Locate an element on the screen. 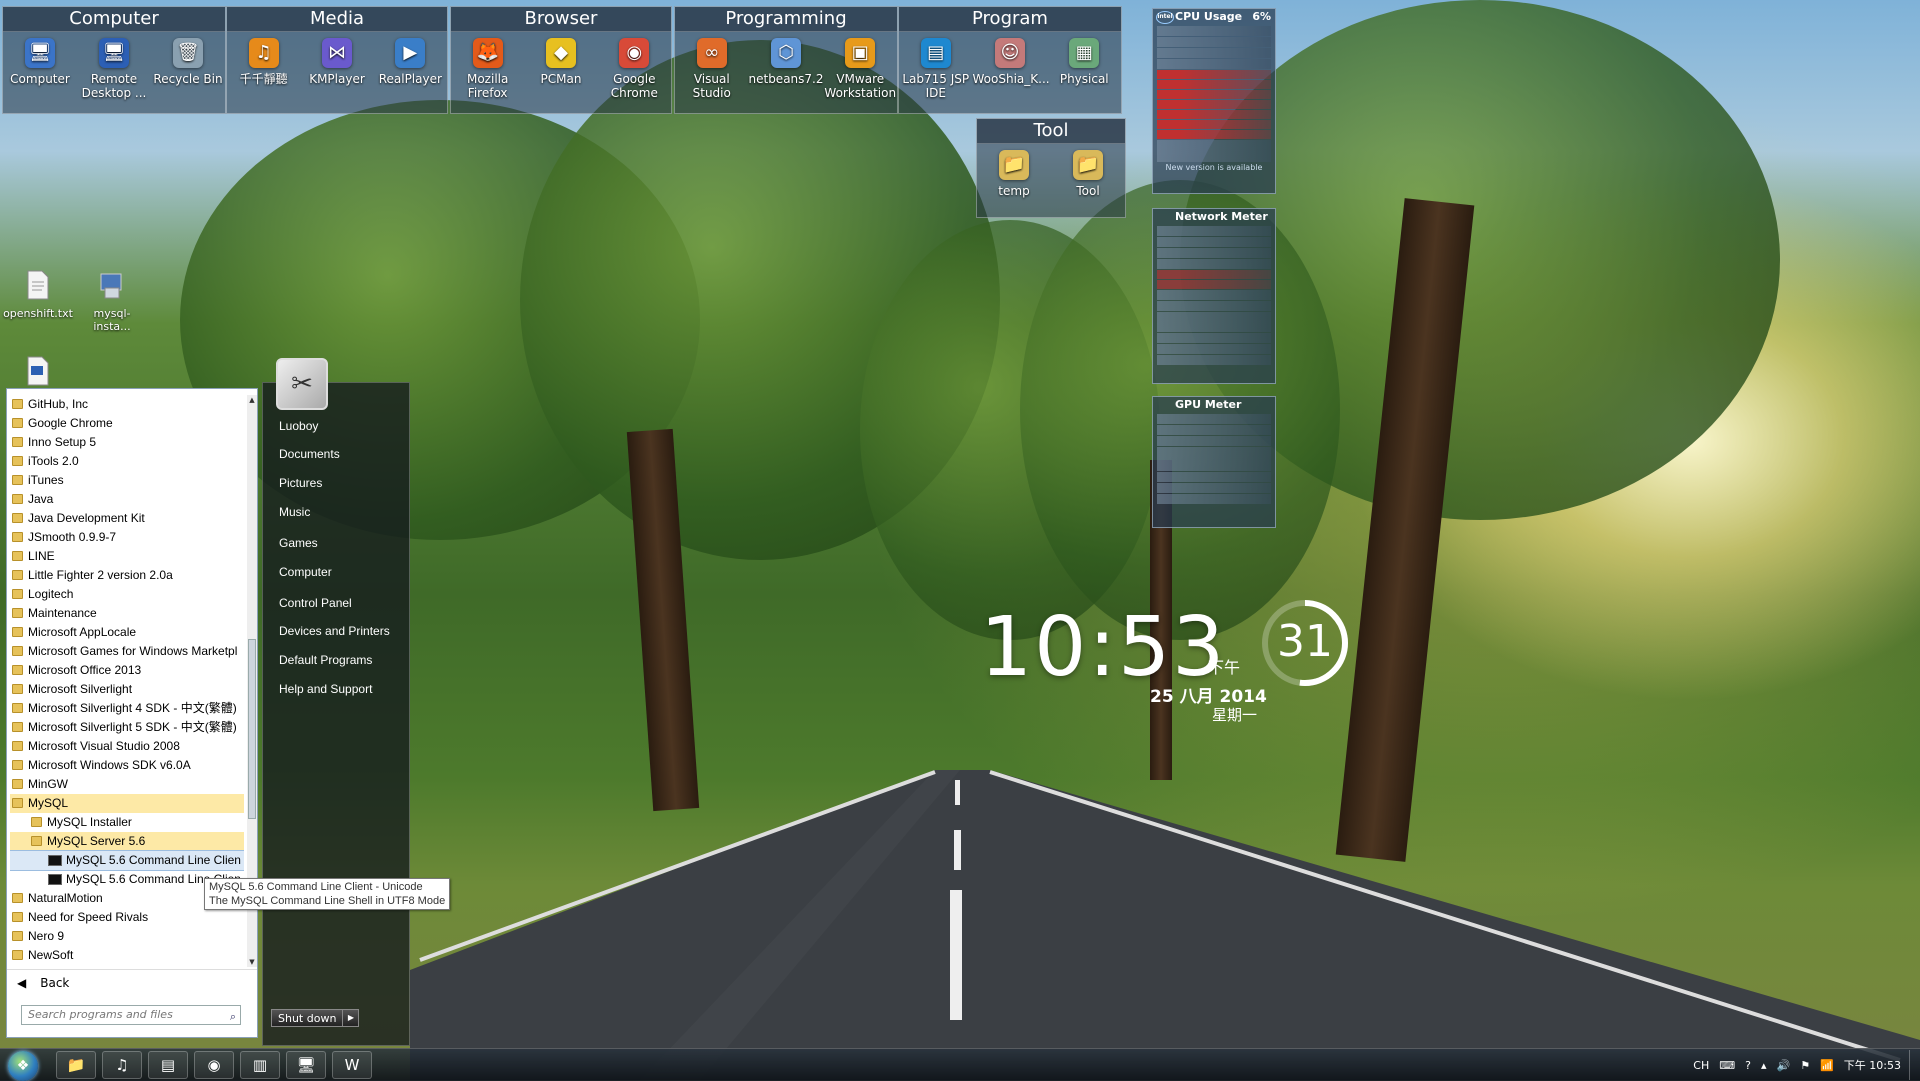 This screenshot has width=1920, height=1081. scroll-up-icon: ▲ is located at coordinates (252, 400).